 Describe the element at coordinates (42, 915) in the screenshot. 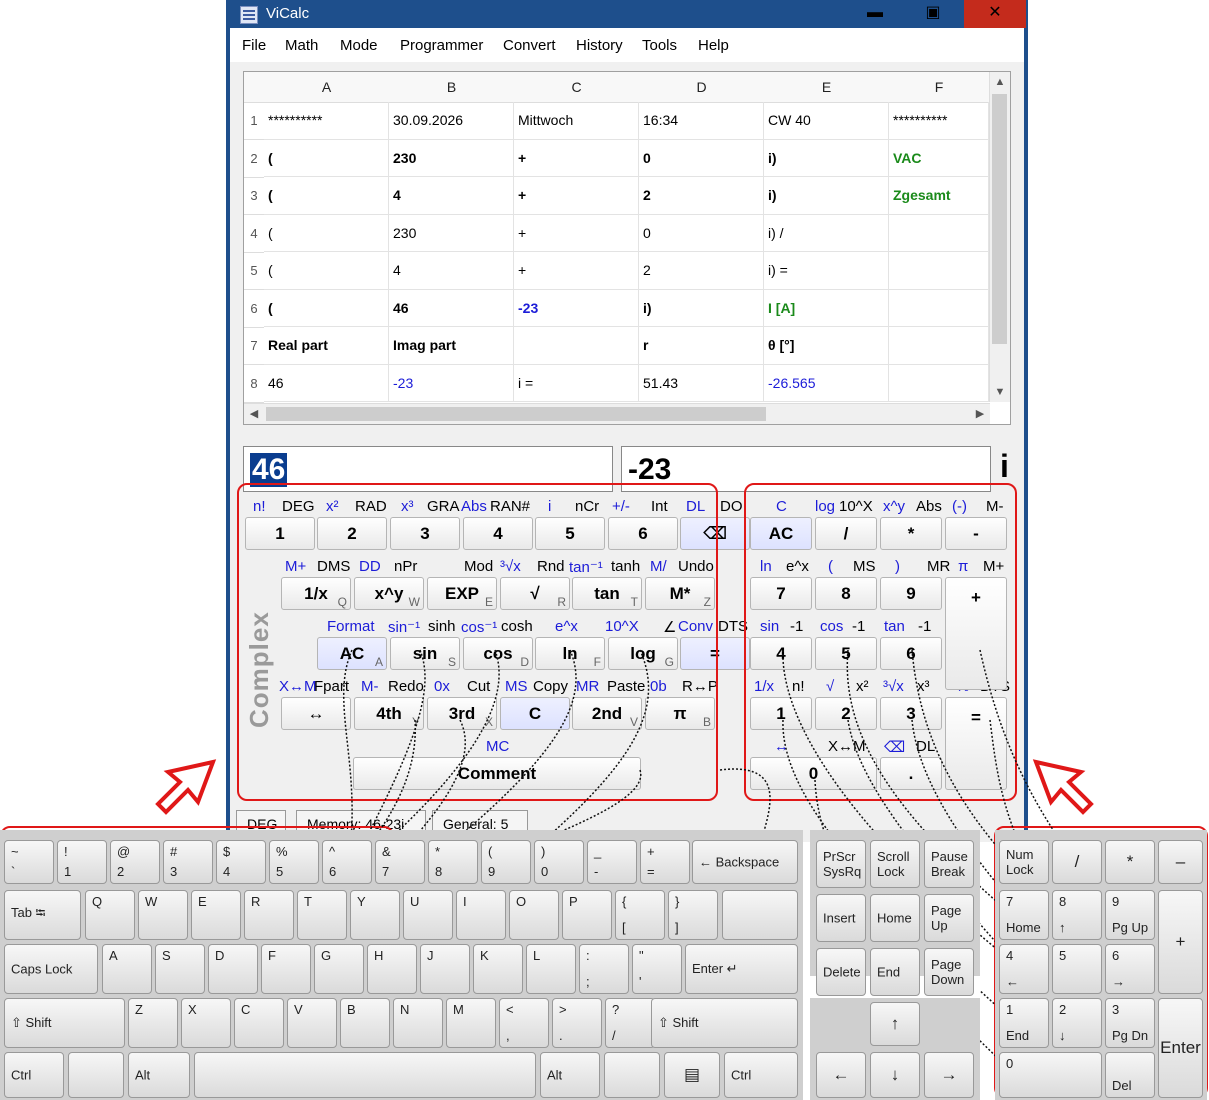

I see `kb-tab: Tab ⭾` at that location.